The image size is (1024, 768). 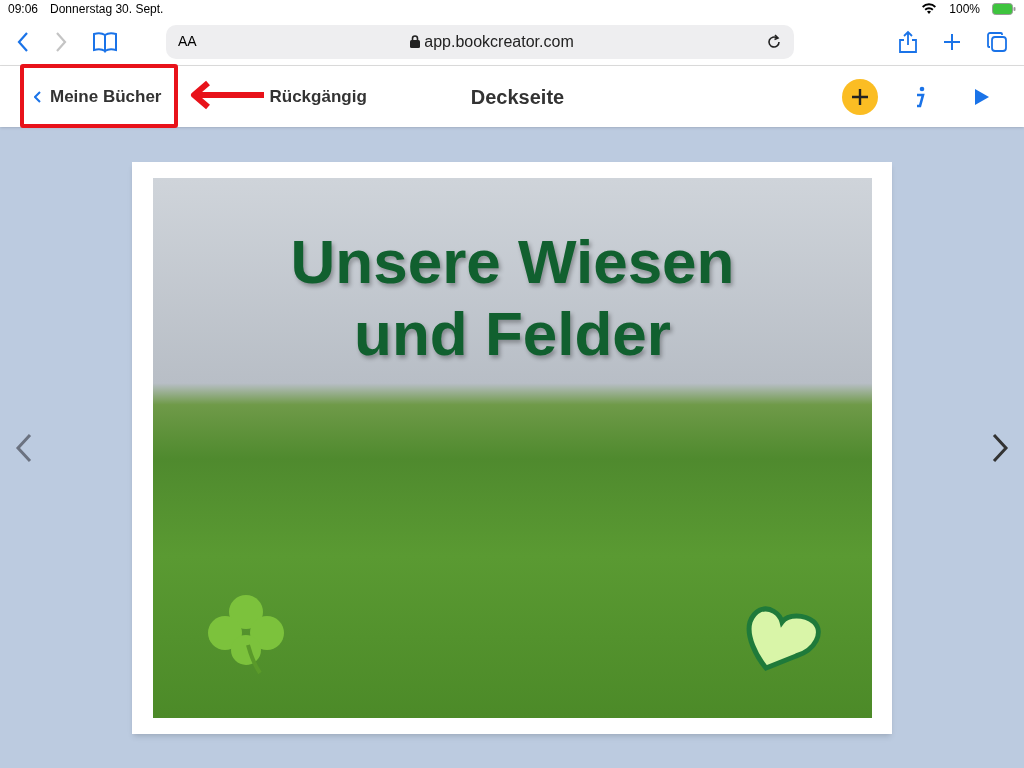 I want to click on chevron-right-icon, so click(x=1000, y=447).